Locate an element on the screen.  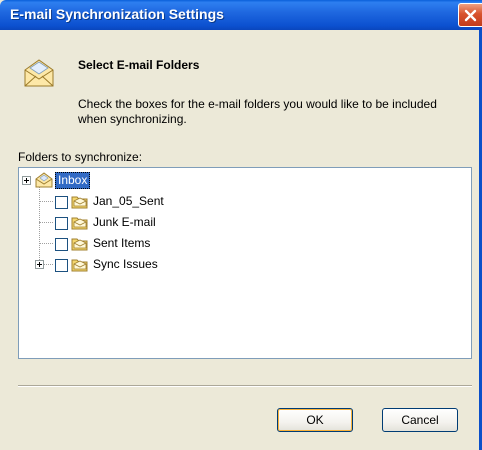
ok-button: OK is located at coordinates (315, 420).